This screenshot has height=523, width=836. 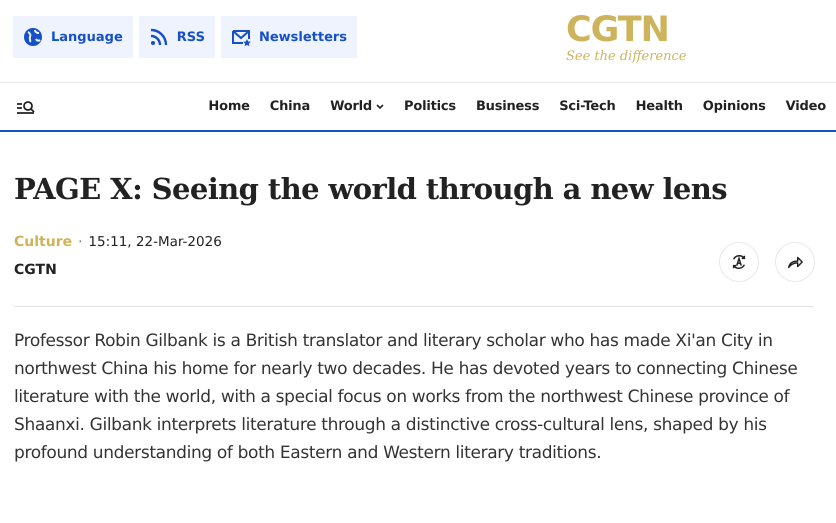 What do you see at coordinates (734, 106) in the screenshot?
I see `nav-link: Opinions` at bounding box center [734, 106].